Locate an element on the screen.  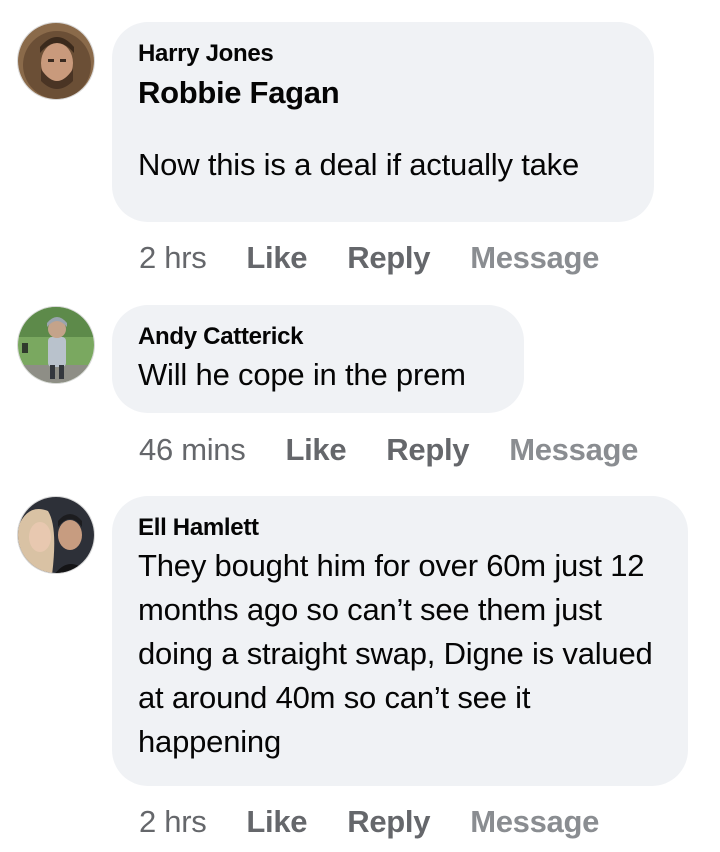
user-avatar-child-outdoors-icon is located at coordinates (56, 345).